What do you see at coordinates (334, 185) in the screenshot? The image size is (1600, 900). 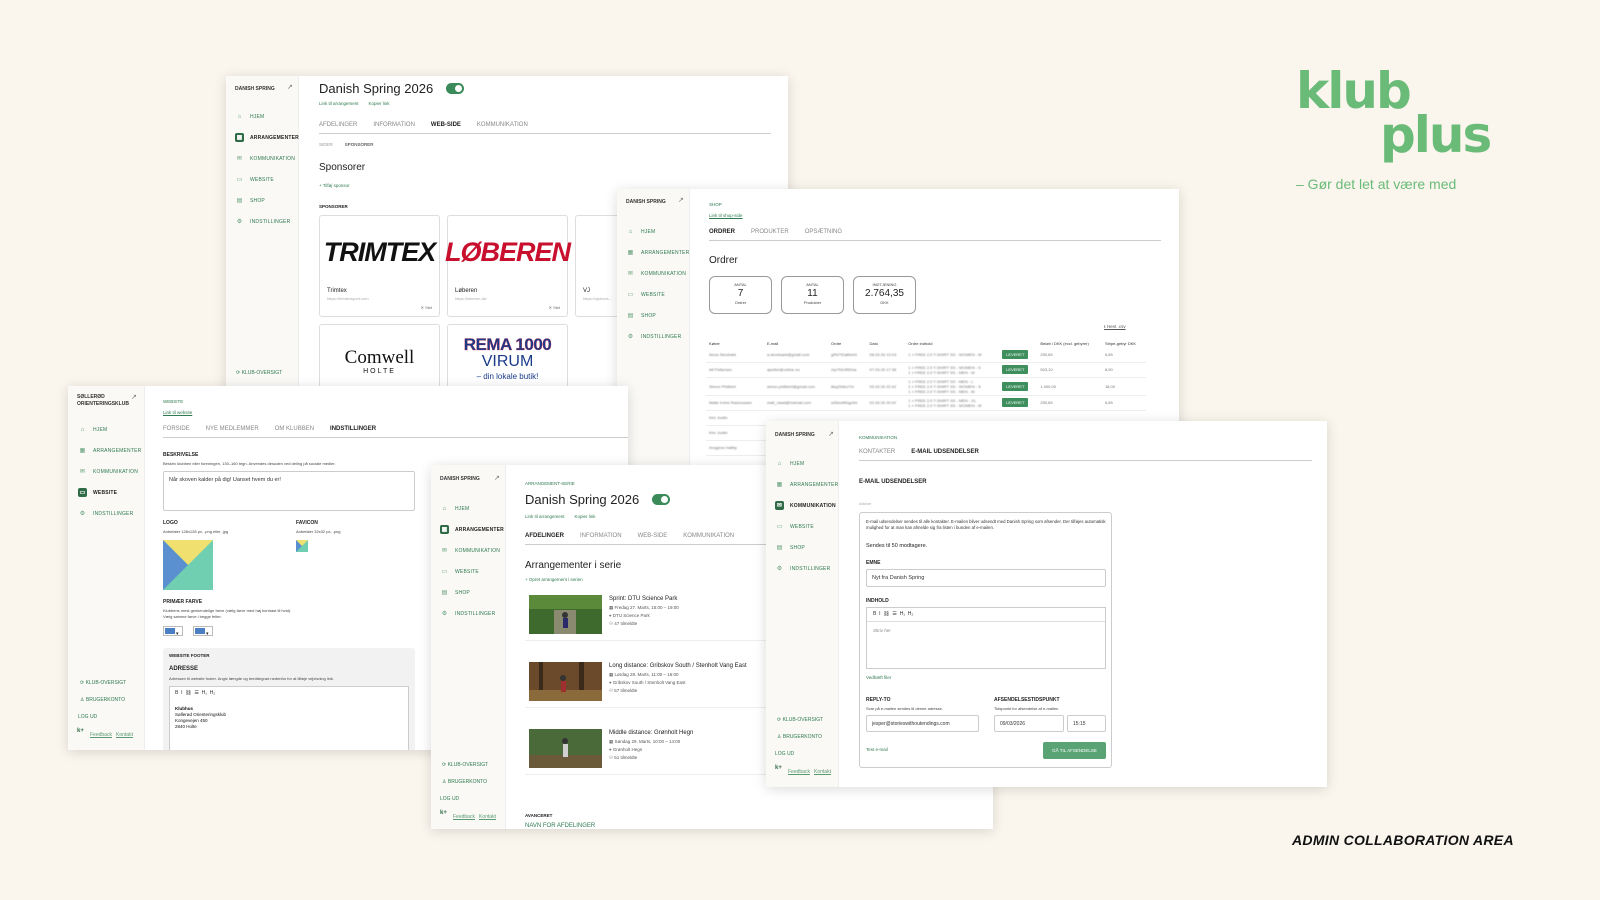 I see `add-sponsor-link: + Tilføj sponsor` at bounding box center [334, 185].